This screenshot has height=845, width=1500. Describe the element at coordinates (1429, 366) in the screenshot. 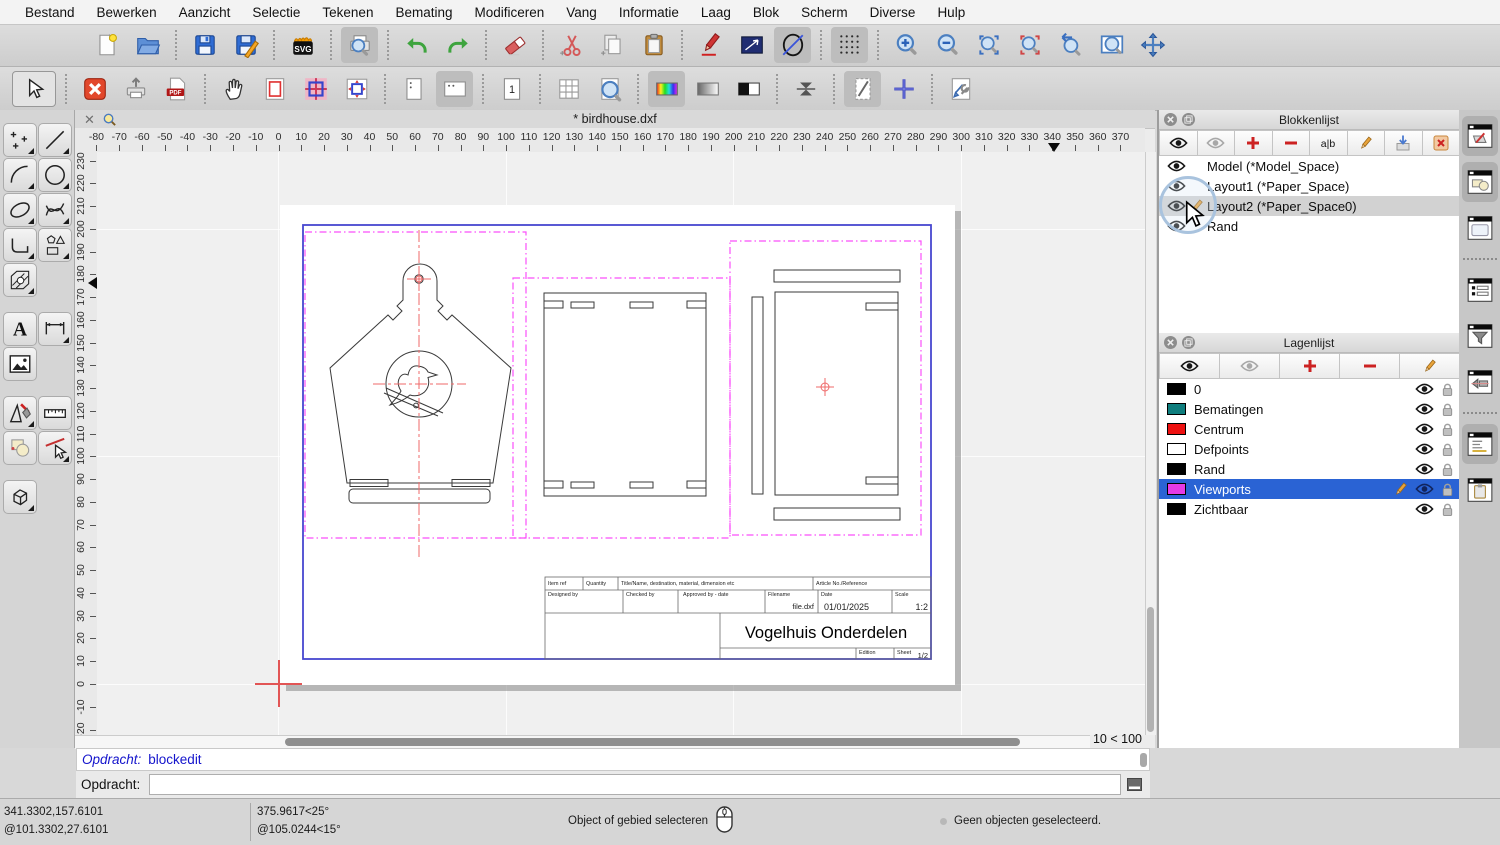

I see `edit-layer-button` at that location.